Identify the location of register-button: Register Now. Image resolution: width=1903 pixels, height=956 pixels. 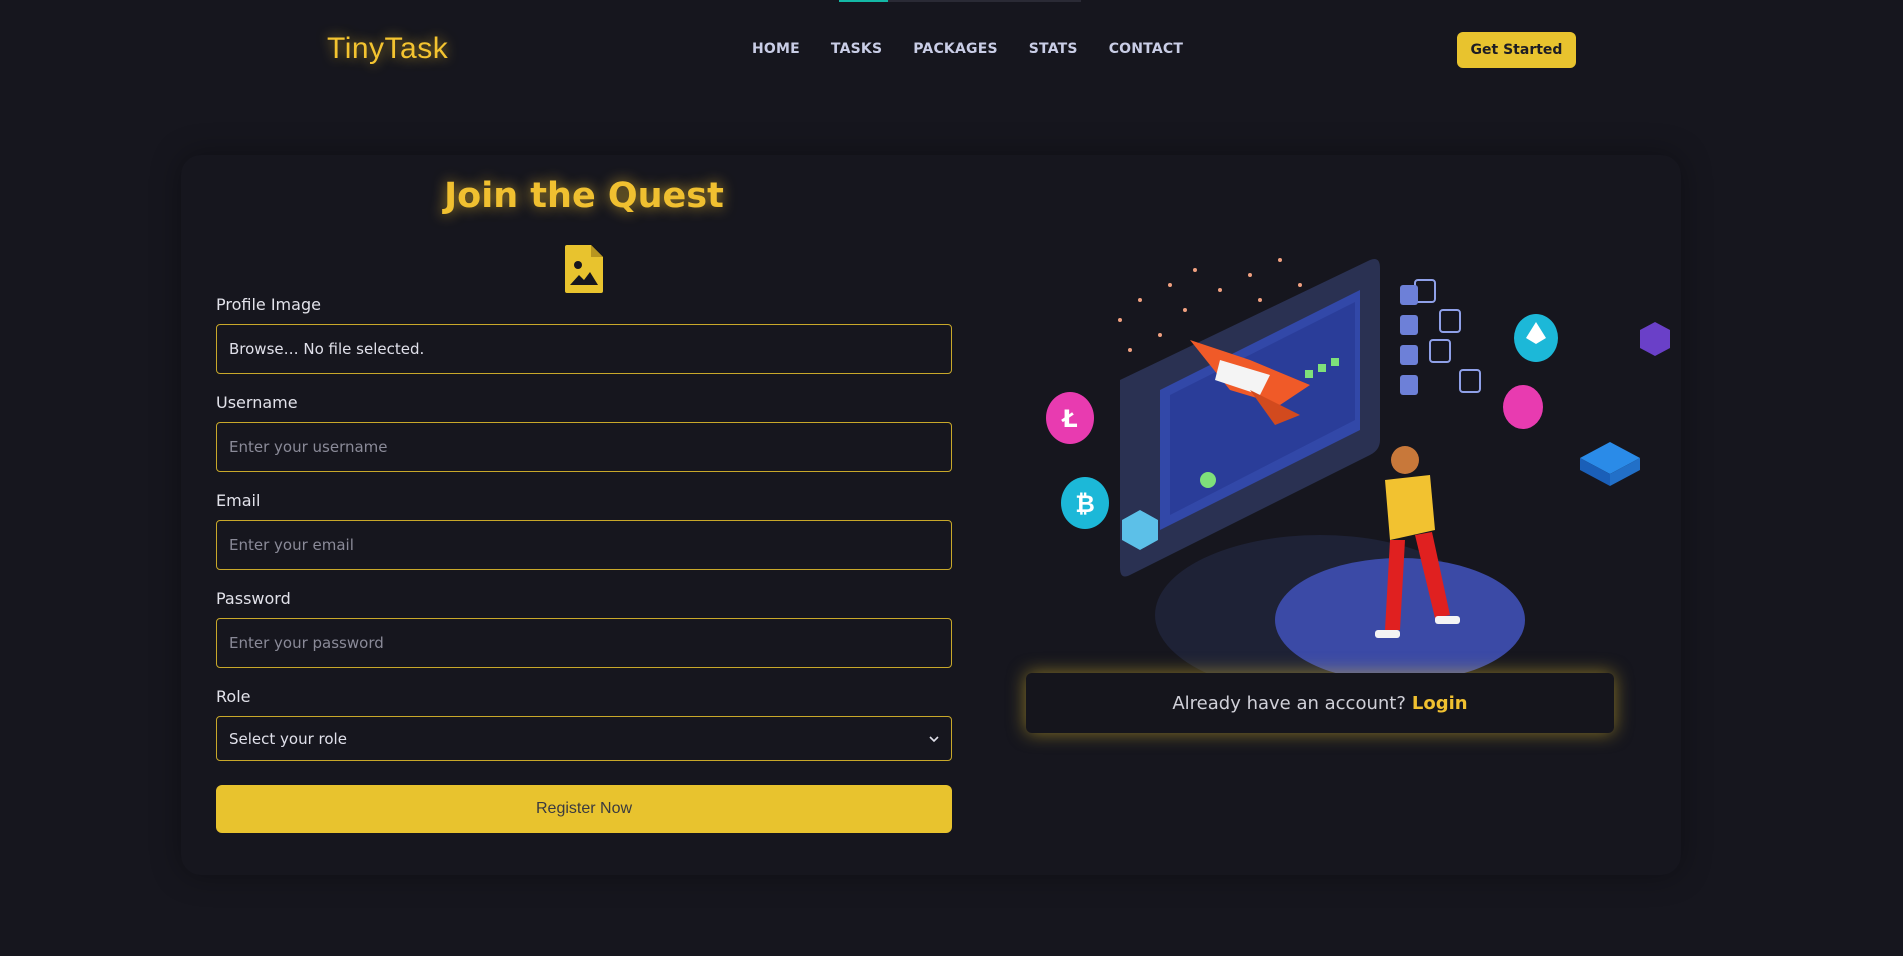
(584, 809).